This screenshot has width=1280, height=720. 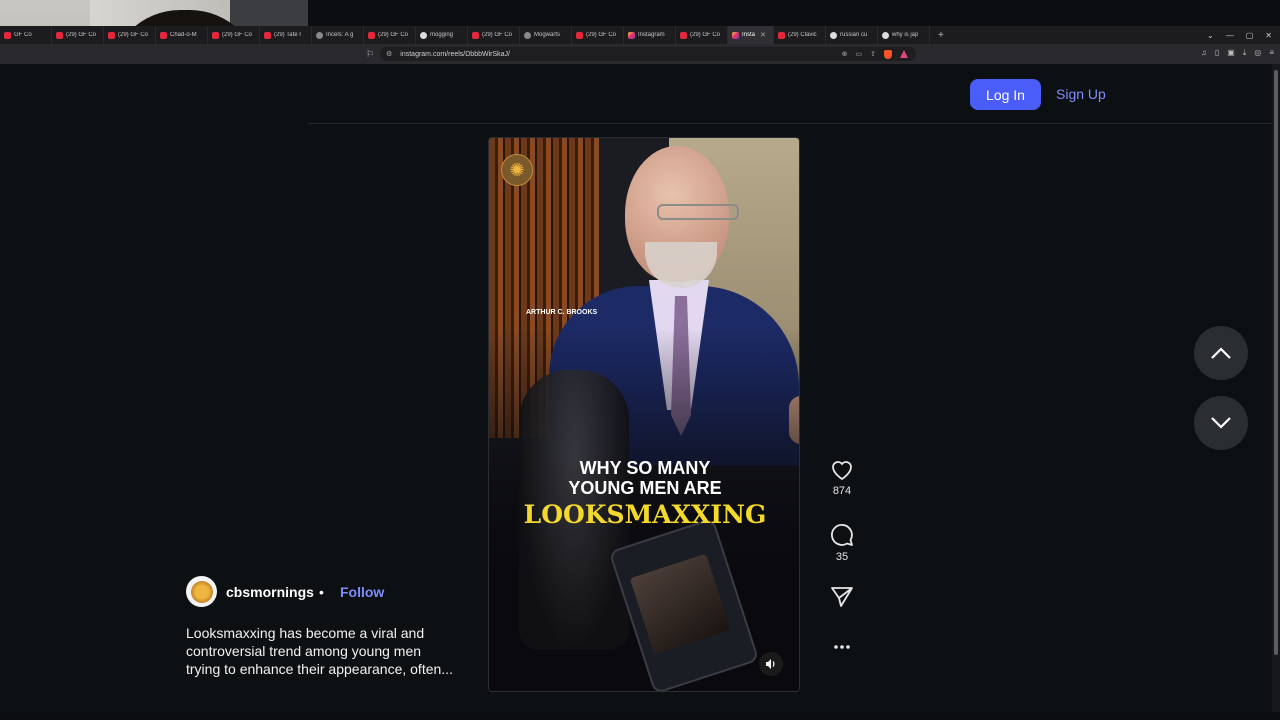 I want to click on google-icon, so click(x=885, y=35).